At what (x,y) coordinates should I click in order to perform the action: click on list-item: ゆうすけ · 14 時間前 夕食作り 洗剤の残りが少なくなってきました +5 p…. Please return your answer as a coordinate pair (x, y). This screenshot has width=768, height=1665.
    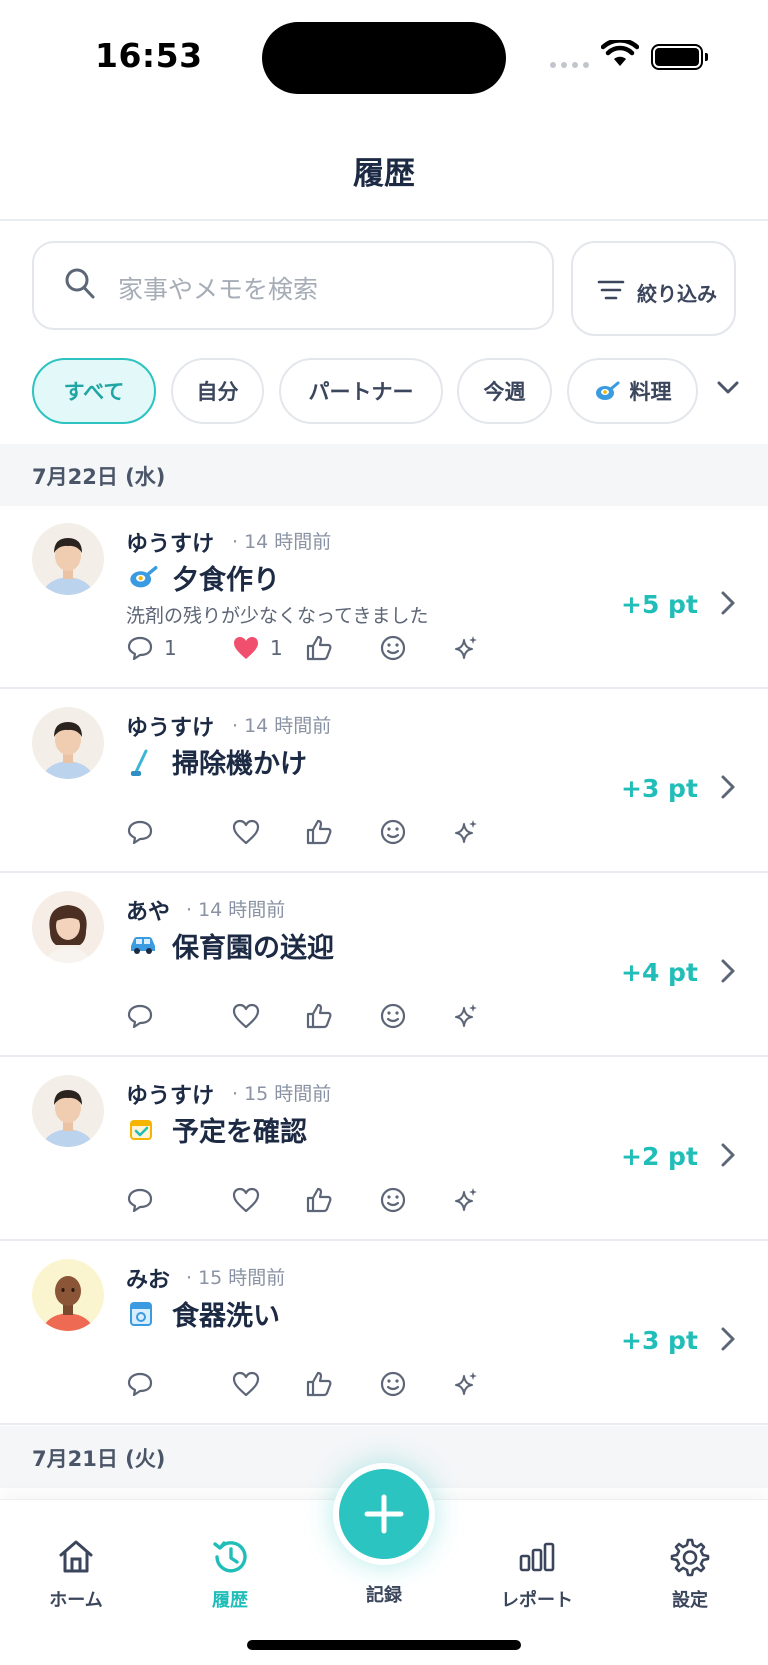
    Looking at the image, I should click on (384, 597).